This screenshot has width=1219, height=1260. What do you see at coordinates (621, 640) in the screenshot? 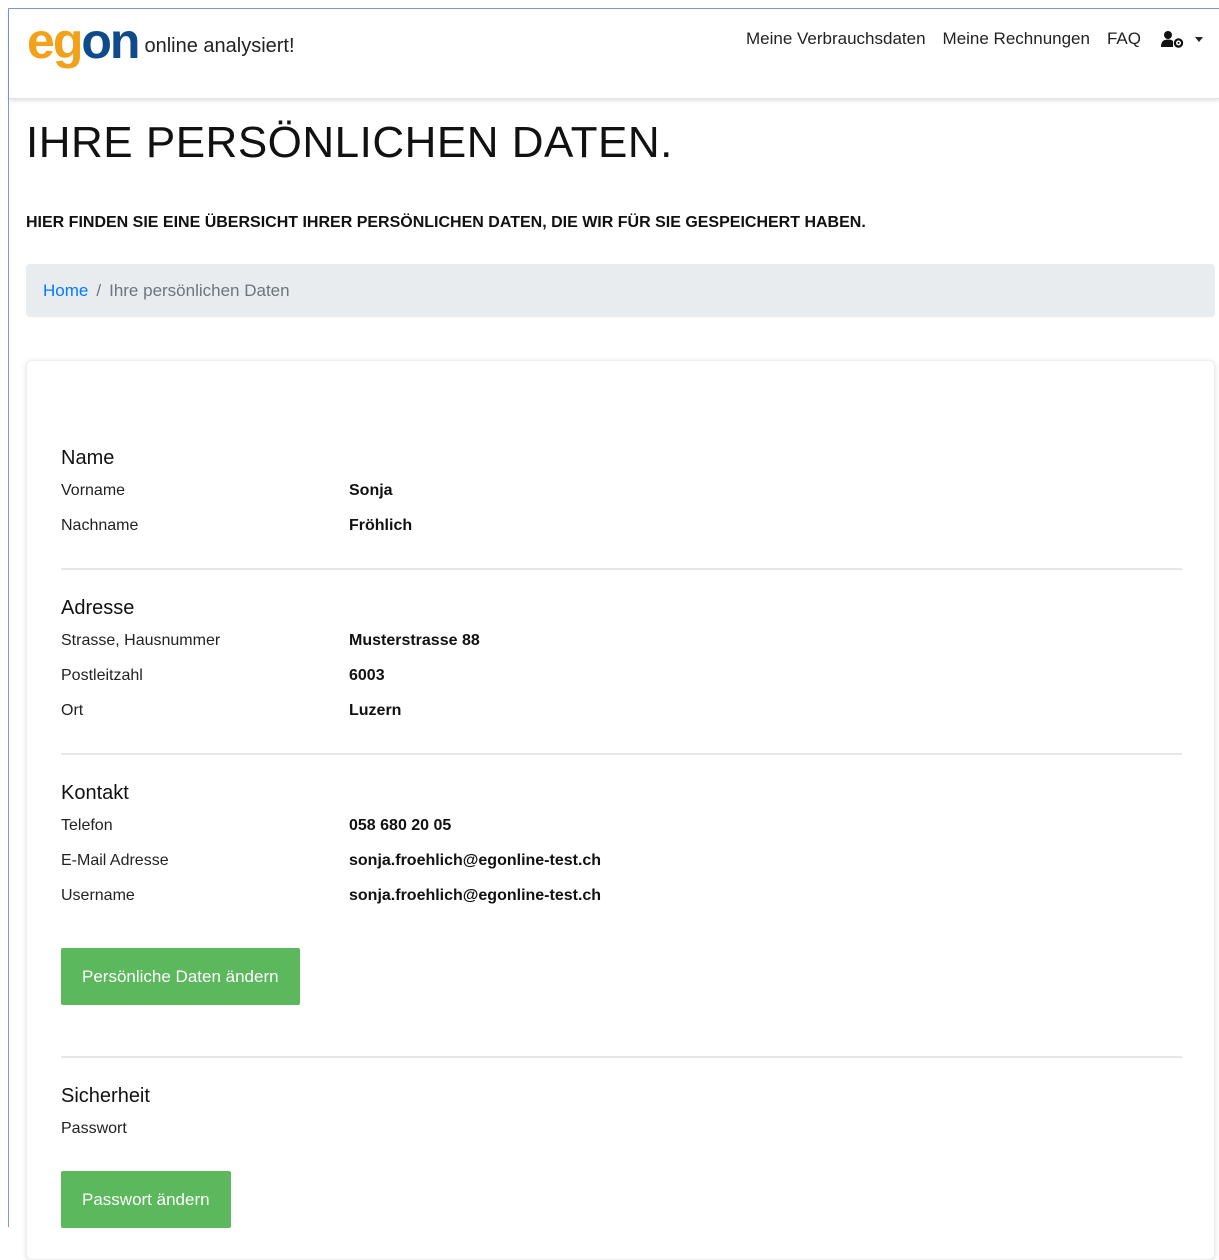
I see `data-row-strasse: Strasse, Hausnummer Musterstrasse 88` at bounding box center [621, 640].